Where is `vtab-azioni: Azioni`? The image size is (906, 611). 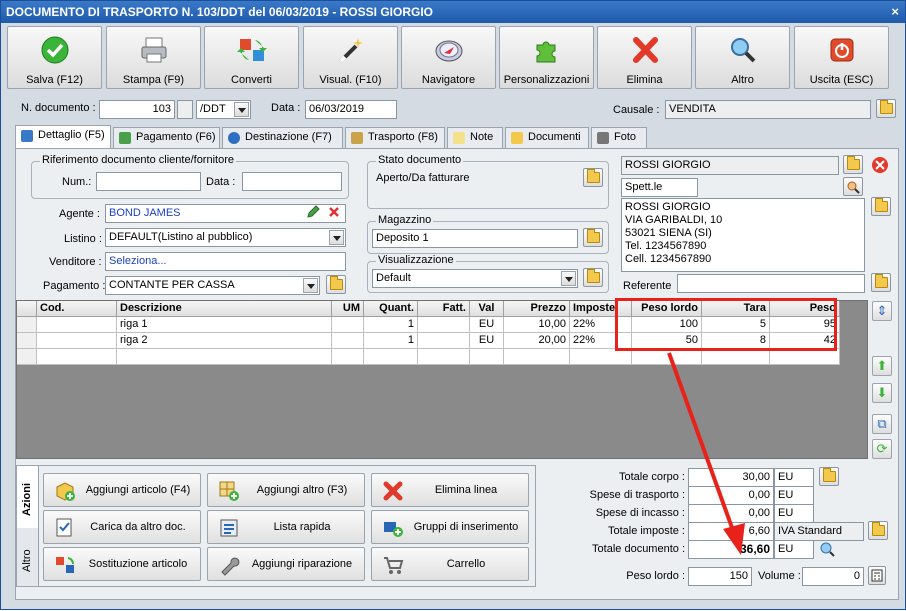
vtab-azioni: Azioni is located at coordinates (28, 497).